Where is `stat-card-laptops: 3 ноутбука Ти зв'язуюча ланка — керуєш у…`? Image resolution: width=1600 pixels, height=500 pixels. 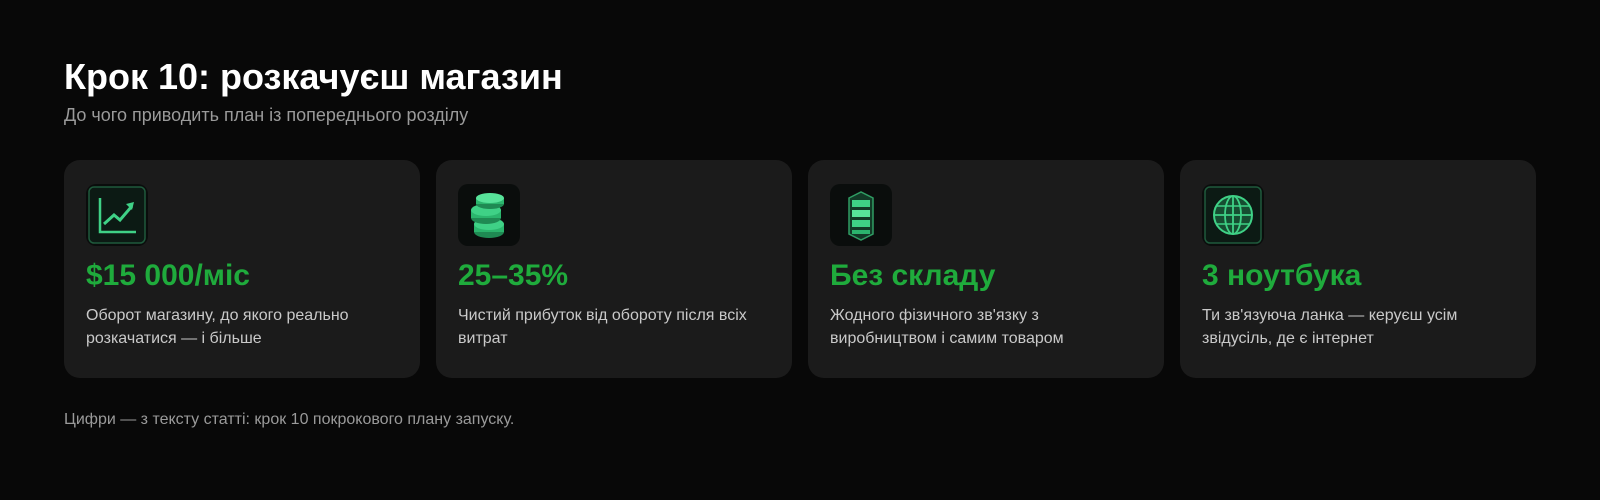
stat-card-laptops: 3 ноутбука Ти зв'язуюча ланка — керуєш у… is located at coordinates (1358, 269).